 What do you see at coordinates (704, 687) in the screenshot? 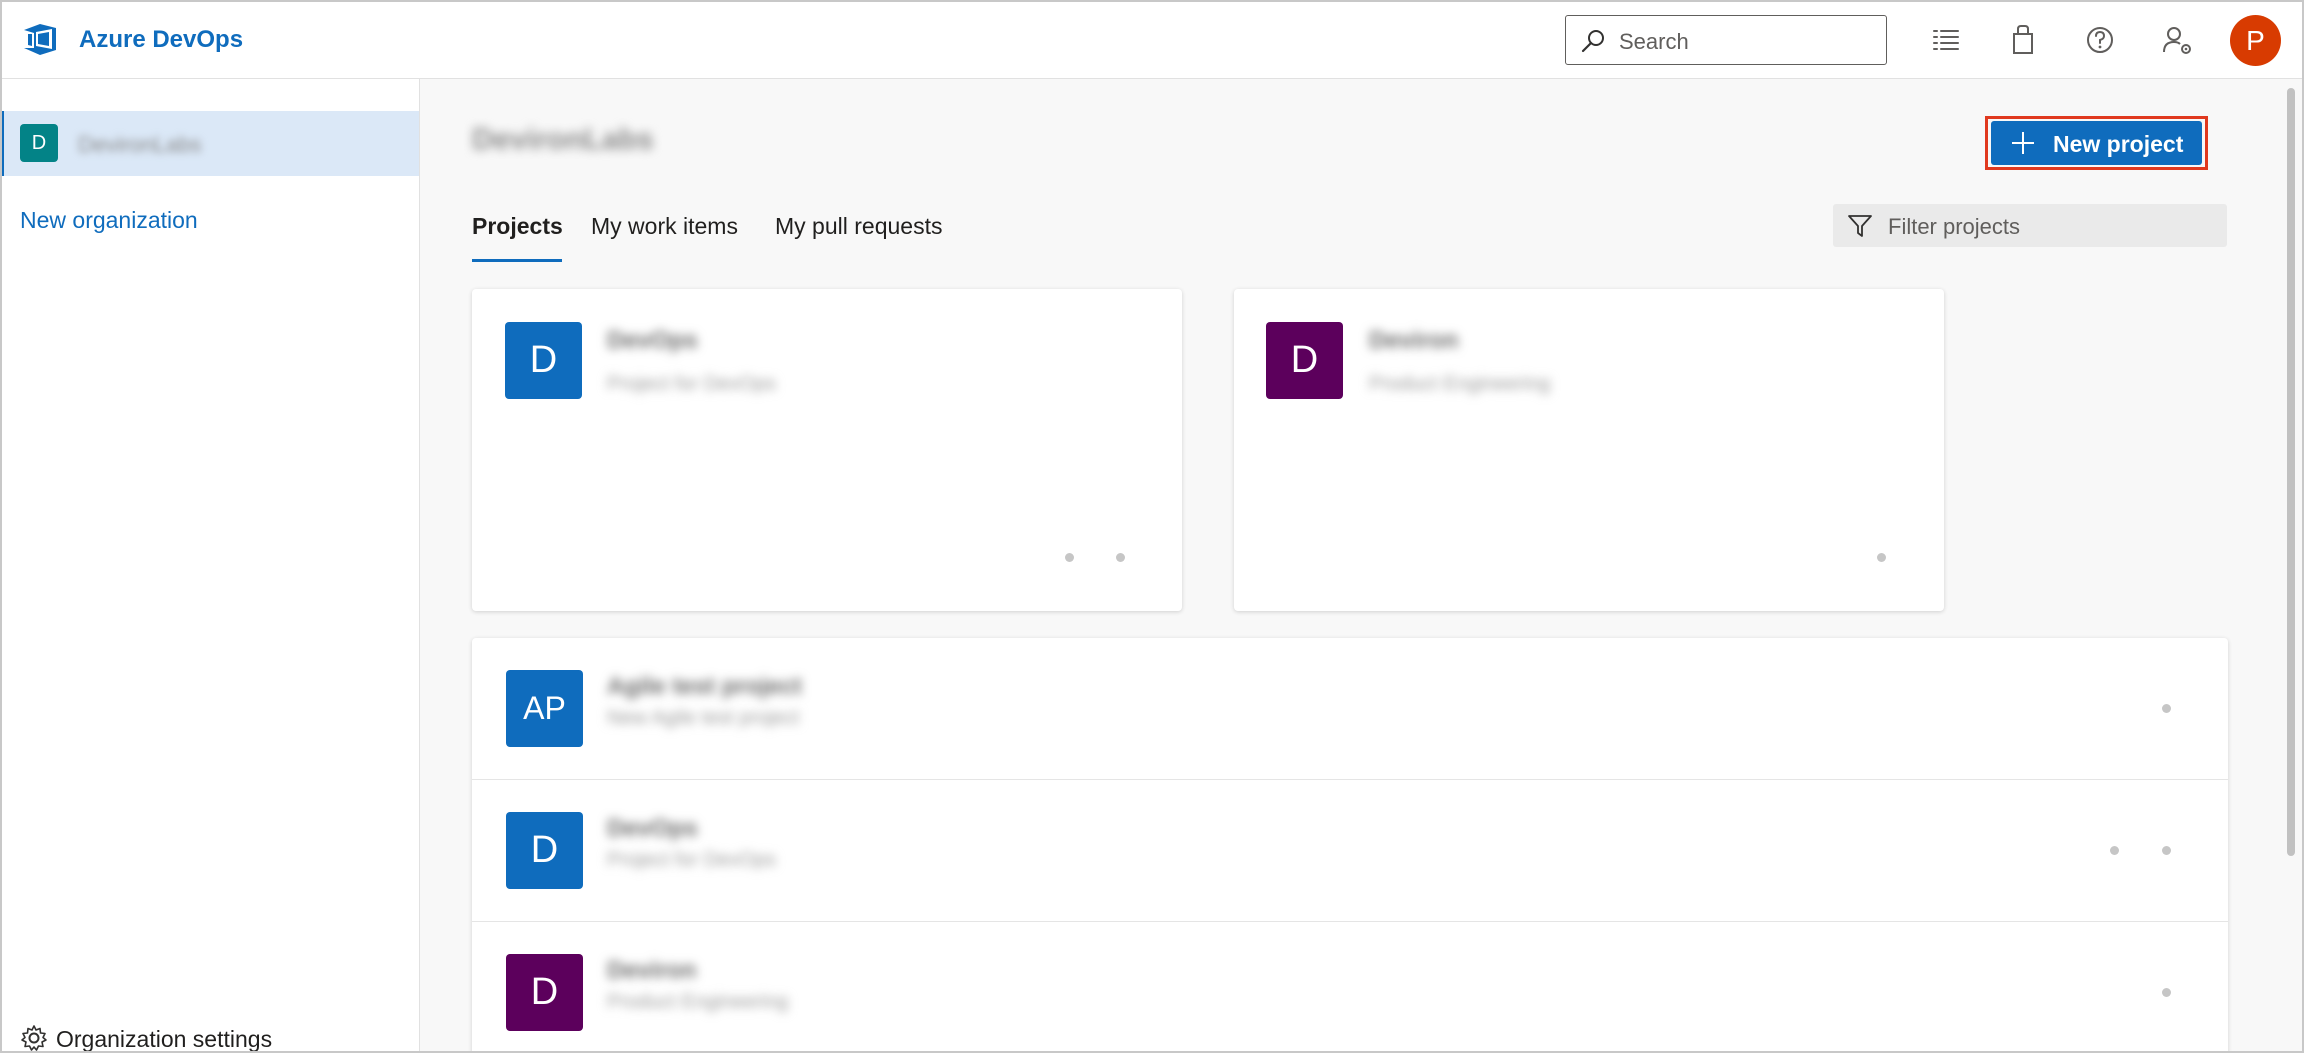
I see `project-name: Agile test project` at bounding box center [704, 687].